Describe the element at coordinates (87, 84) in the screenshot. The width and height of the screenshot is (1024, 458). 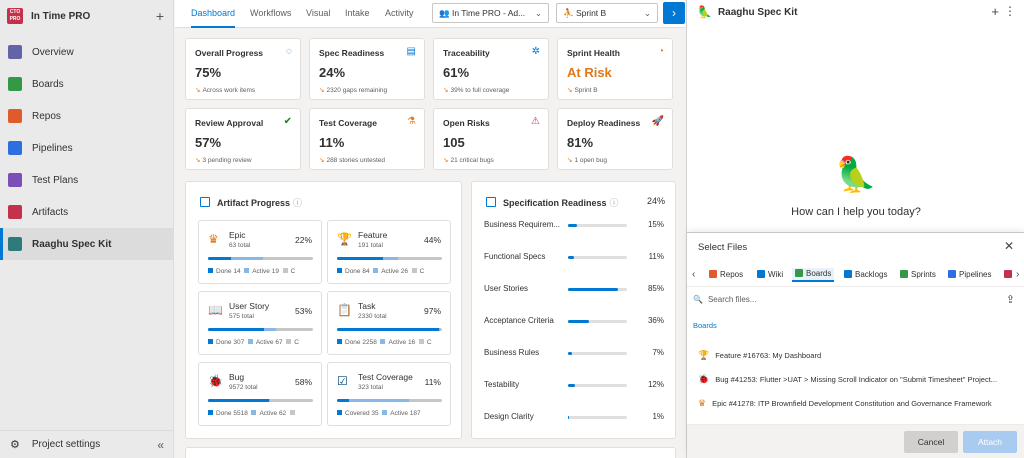
I see `nav-item-boards: Boards` at that location.